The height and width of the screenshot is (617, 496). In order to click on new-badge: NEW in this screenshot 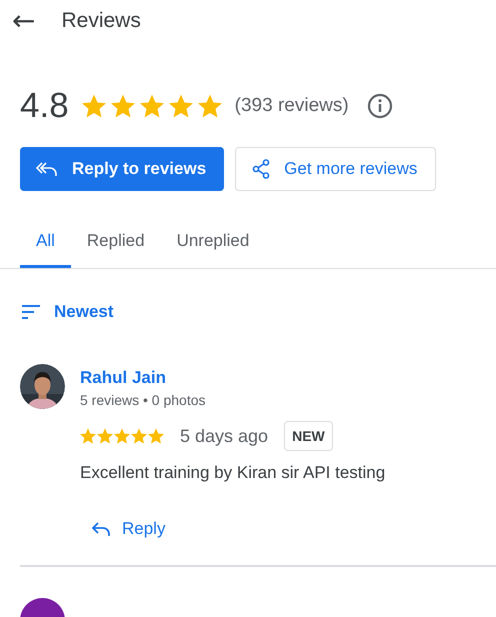, I will do `click(308, 436)`.